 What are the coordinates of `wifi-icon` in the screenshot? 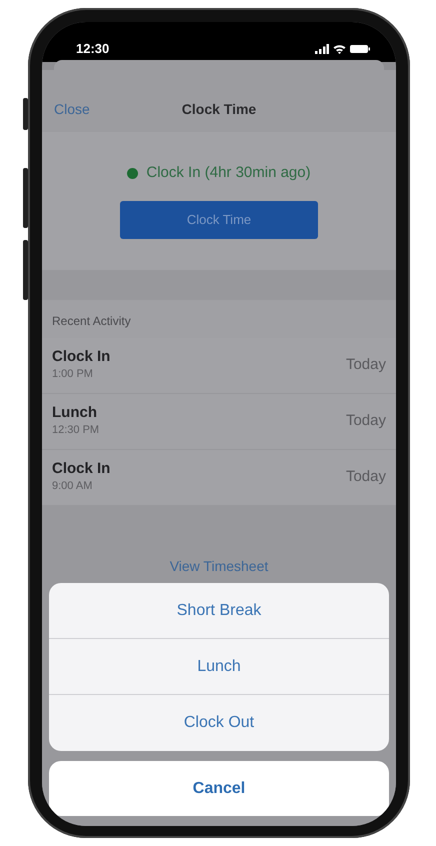 It's located at (339, 49).